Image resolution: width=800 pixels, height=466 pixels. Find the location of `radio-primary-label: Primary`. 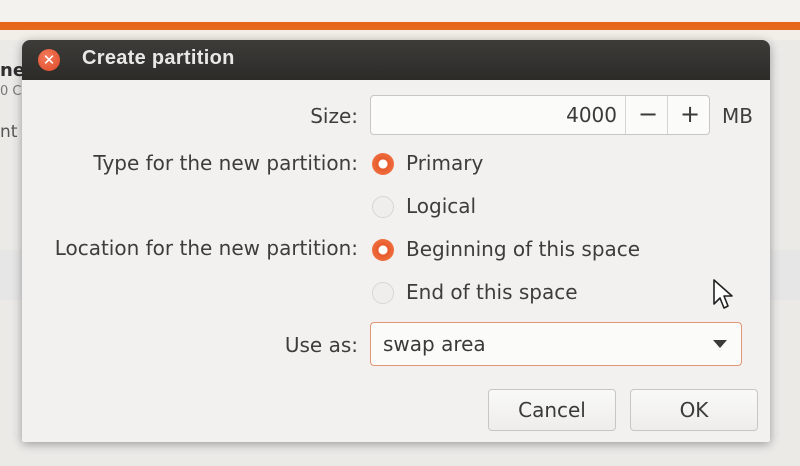

radio-primary-label: Primary is located at coordinates (444, 163).